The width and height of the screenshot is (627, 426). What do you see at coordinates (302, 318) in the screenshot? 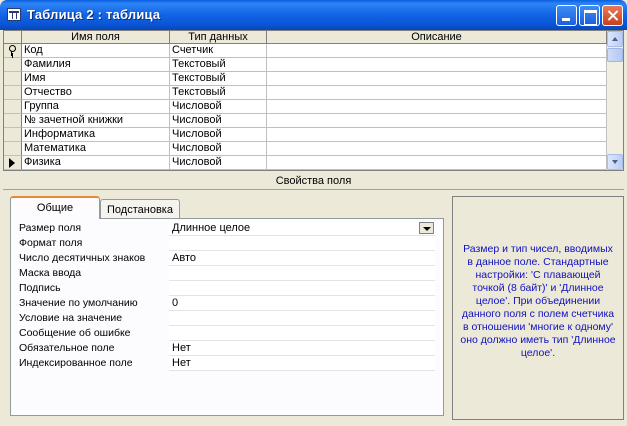
I see `validation-rule-input` at bounding box center [302, 318].